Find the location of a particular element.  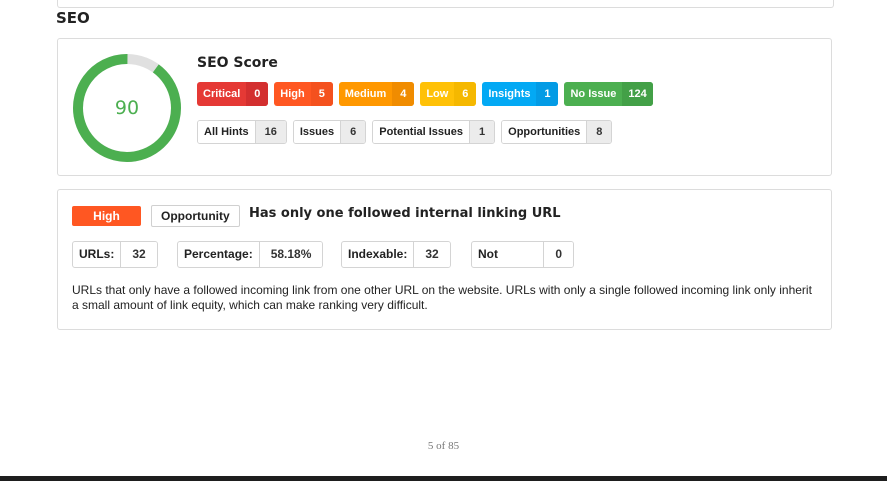

count-value: 8 is located at coordinates (599, 132).